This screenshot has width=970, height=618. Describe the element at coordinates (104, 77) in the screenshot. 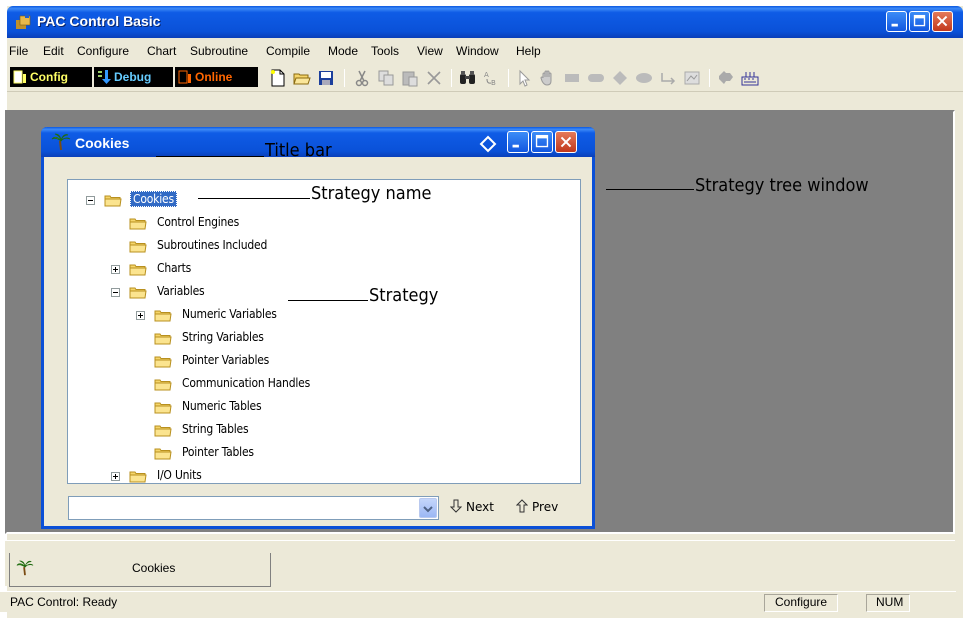

I see `debug-mode-icon` at that location.